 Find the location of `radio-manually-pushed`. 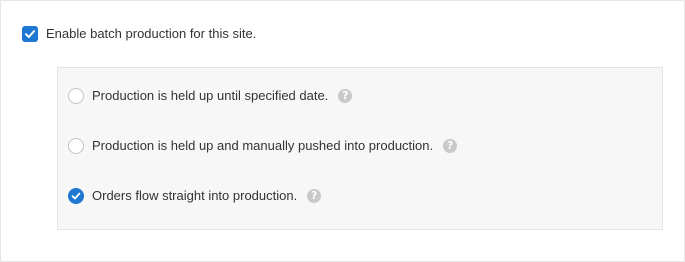

radio-manually-pushed is located at coordinates (76, 146).